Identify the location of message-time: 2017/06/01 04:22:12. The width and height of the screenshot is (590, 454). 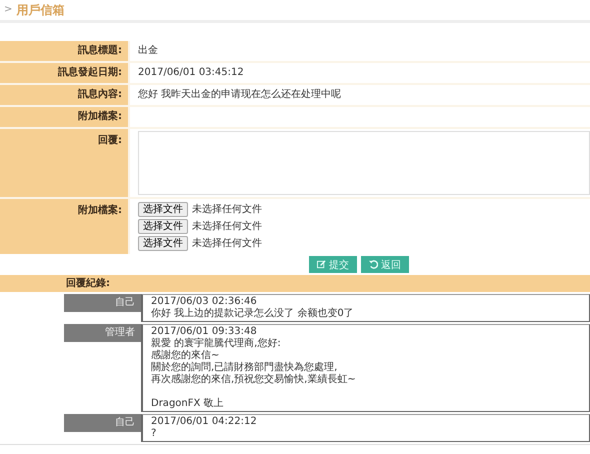
(204, 422).